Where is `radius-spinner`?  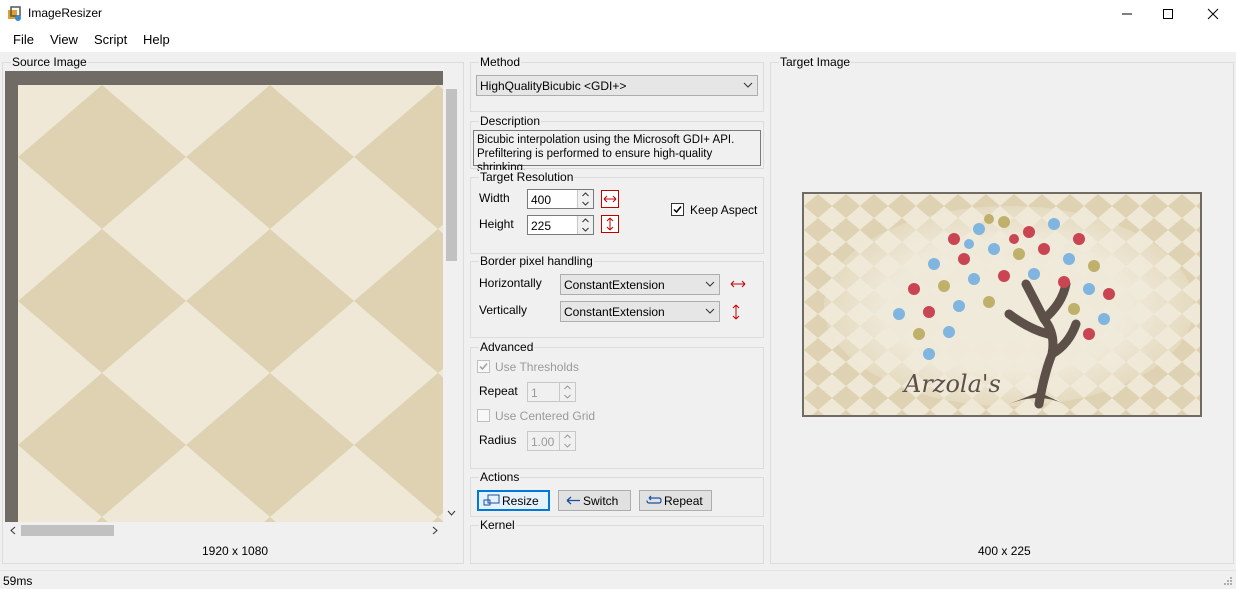 radius-spinner is located at coordinates (567, 441).